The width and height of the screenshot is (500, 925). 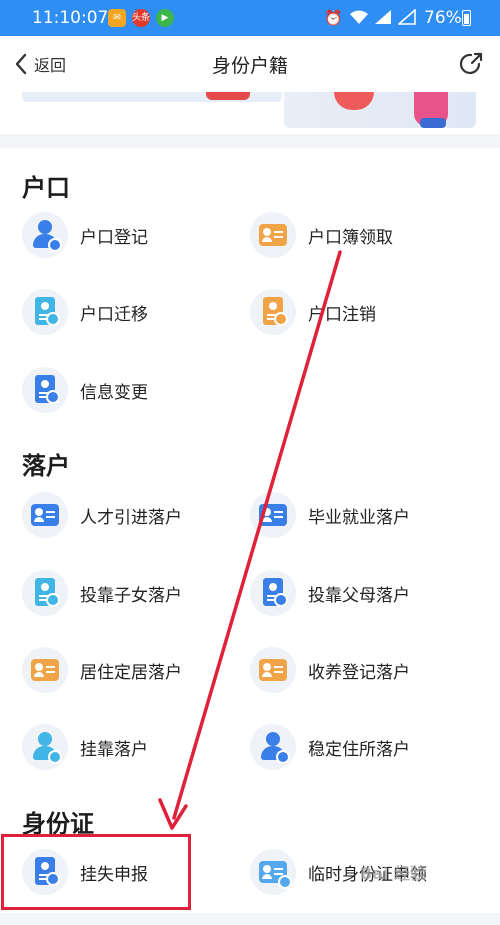 I want to click on alarm-icon: ⏰, so click(x=333, y=18).